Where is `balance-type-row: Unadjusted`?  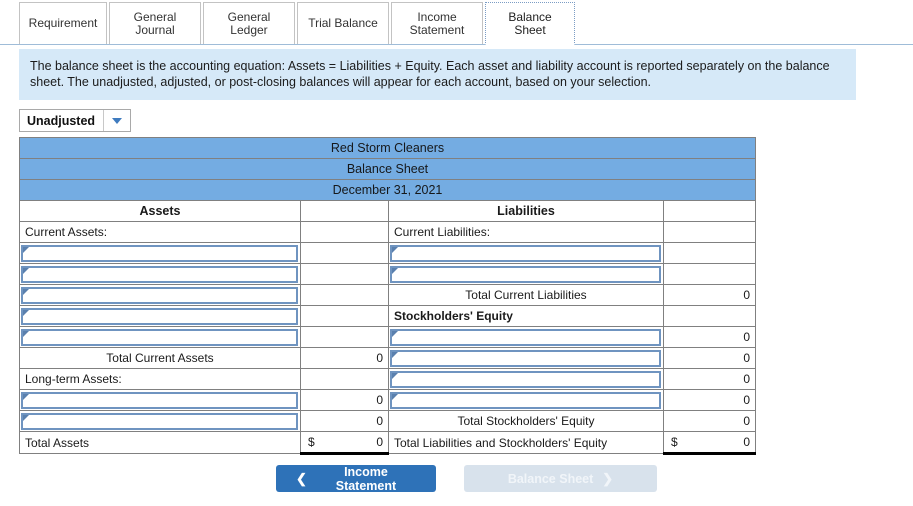
balance-type-row: Unadjusted is located at coordinates (466, 120).